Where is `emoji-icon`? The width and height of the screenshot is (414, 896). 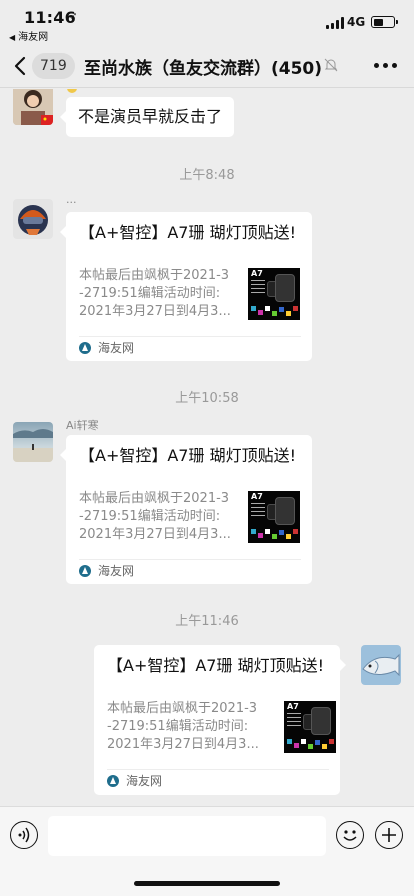 emoji-icon is located at coordinates (350, 835).